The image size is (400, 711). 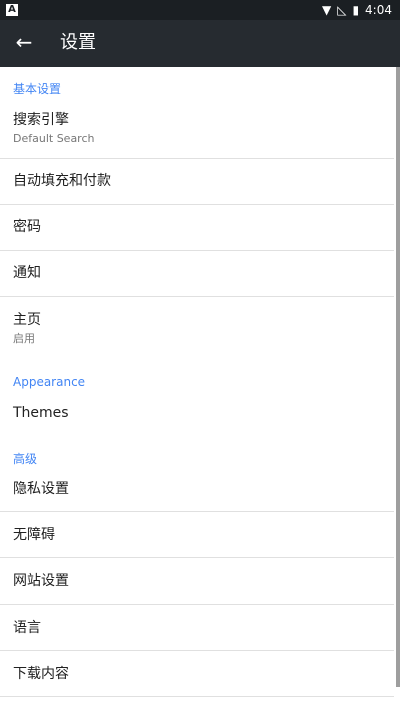 What do you see at coordinates (41, 413) in the screenshot?
I see `item-label: Themes` at bounding box center [41, 413].